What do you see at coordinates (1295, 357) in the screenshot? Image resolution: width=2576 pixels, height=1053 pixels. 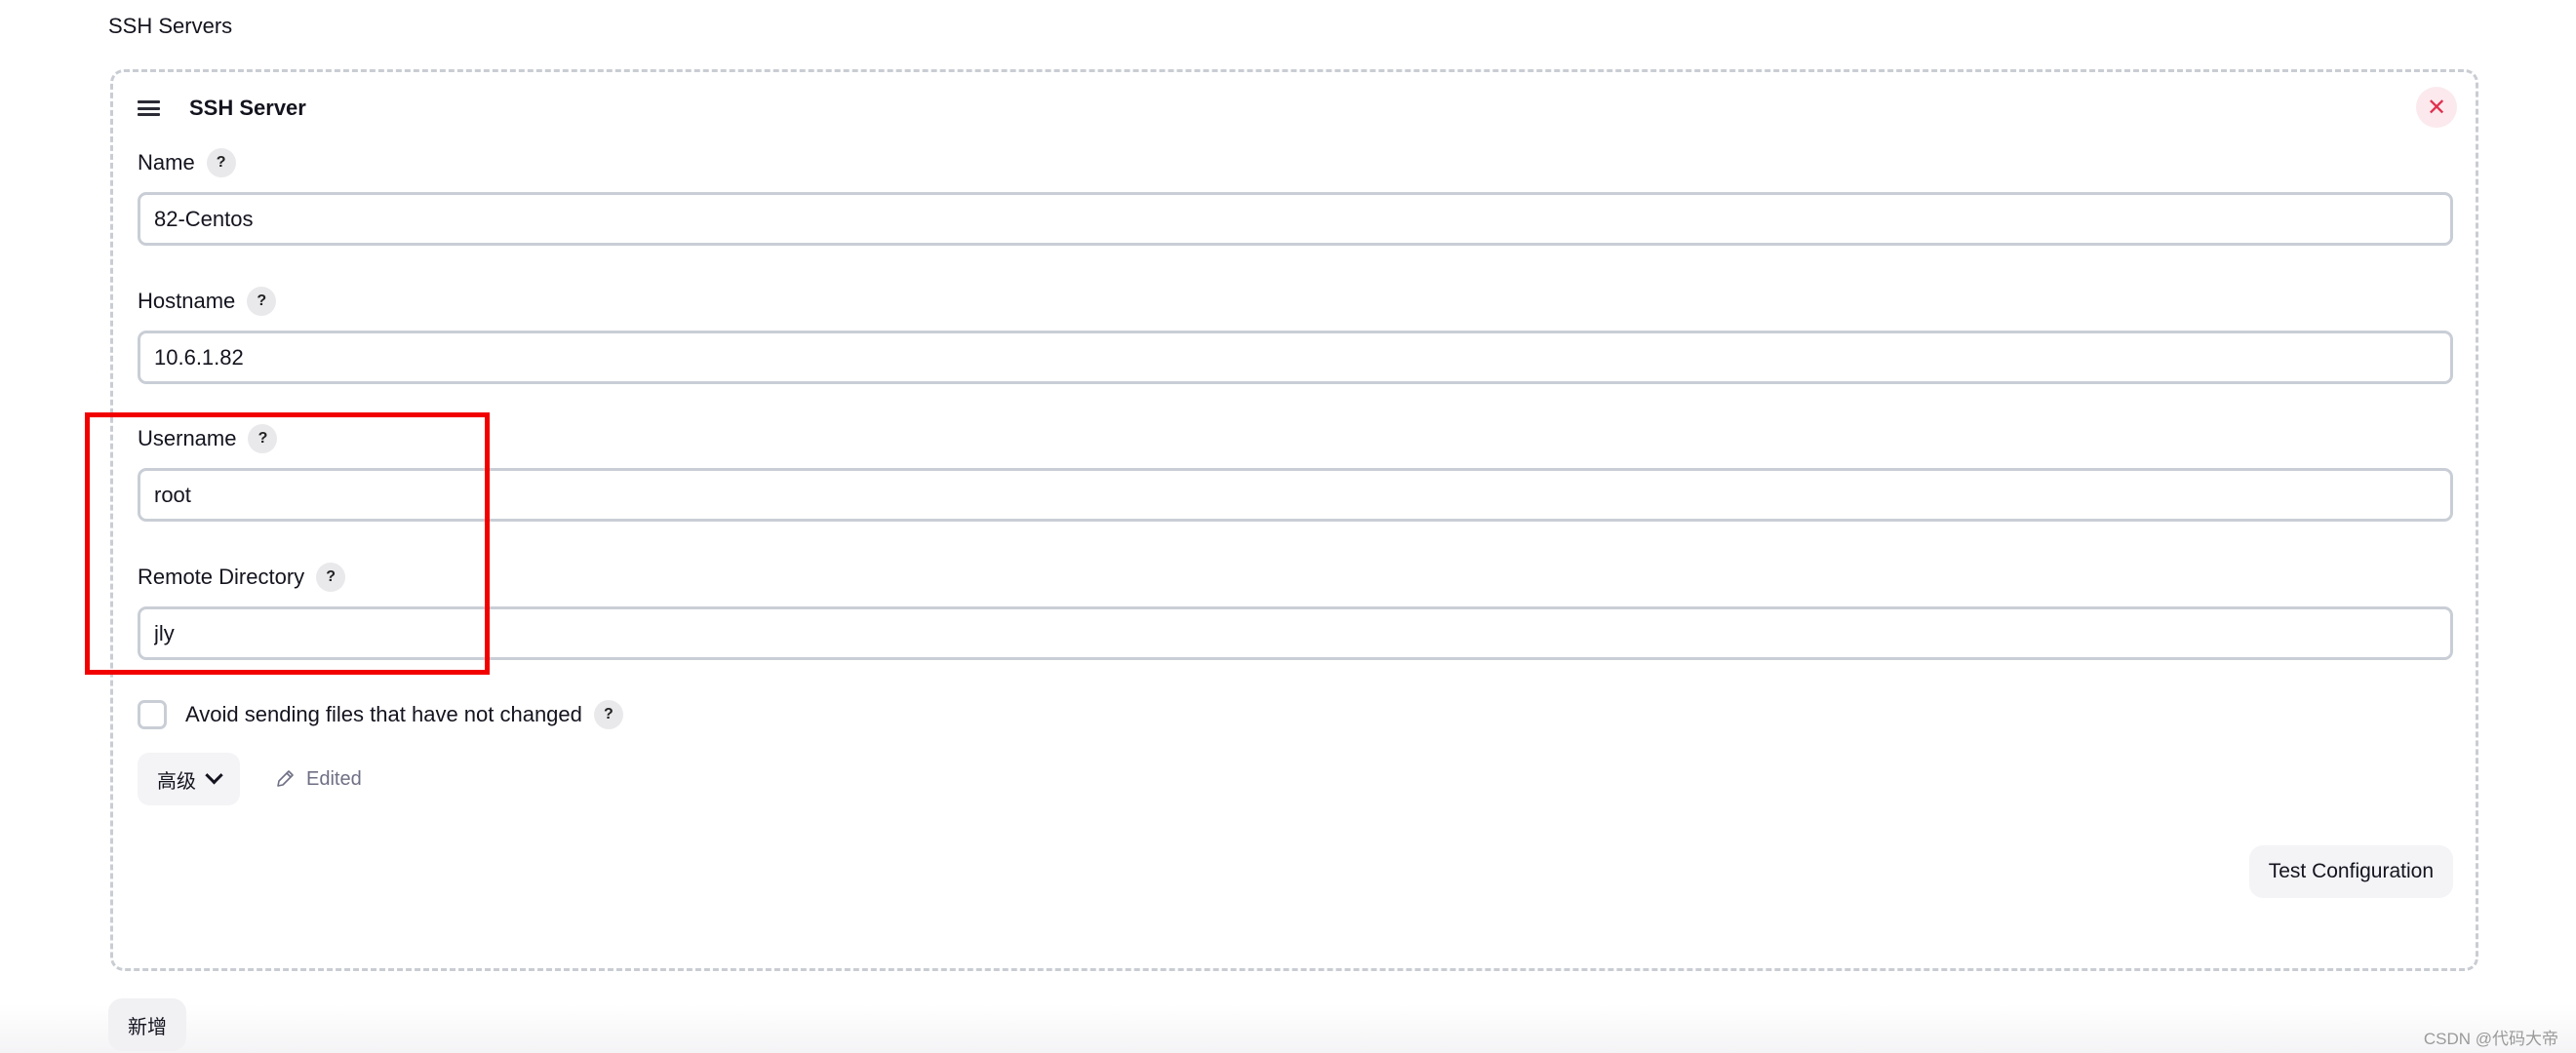 I see `hostname-input` at bounding box center [1295, 357].